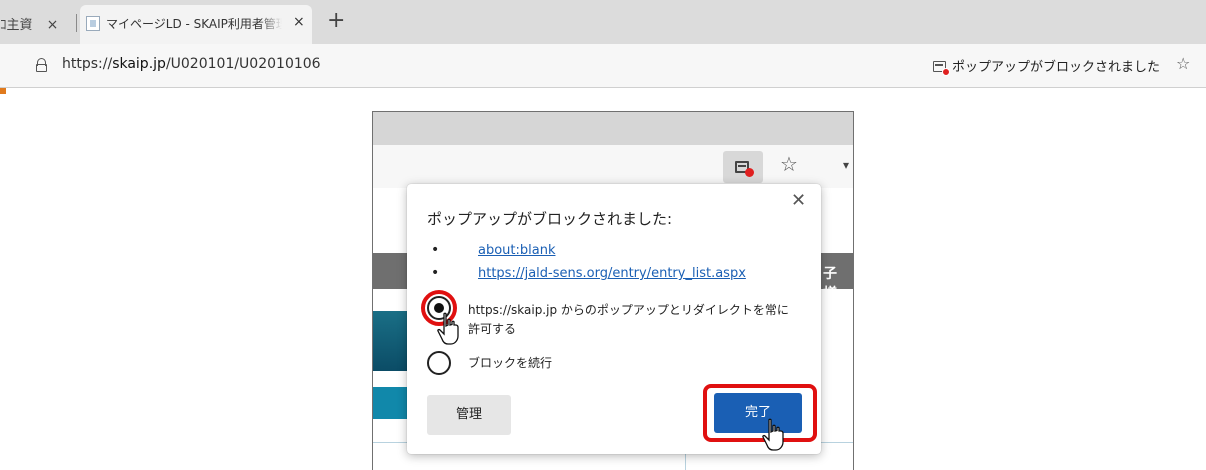 This screenshot has width=1206, height=470. I want to click on zoom-tab-strip, so click(613, 128).